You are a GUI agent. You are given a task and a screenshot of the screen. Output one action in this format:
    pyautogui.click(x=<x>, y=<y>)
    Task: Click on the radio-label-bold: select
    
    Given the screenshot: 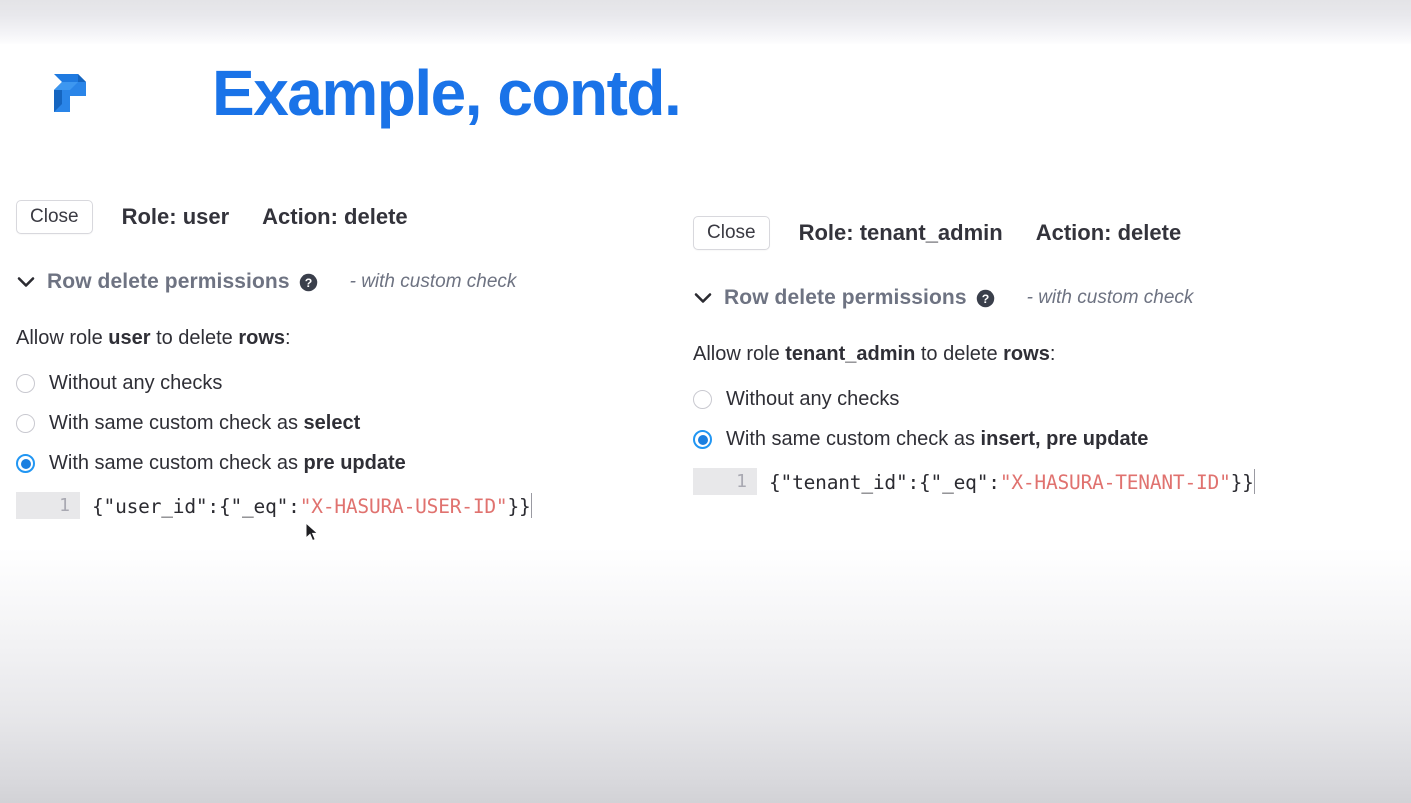 What is the action you would take?
    pyautogui.click(x=332, y=423)
    